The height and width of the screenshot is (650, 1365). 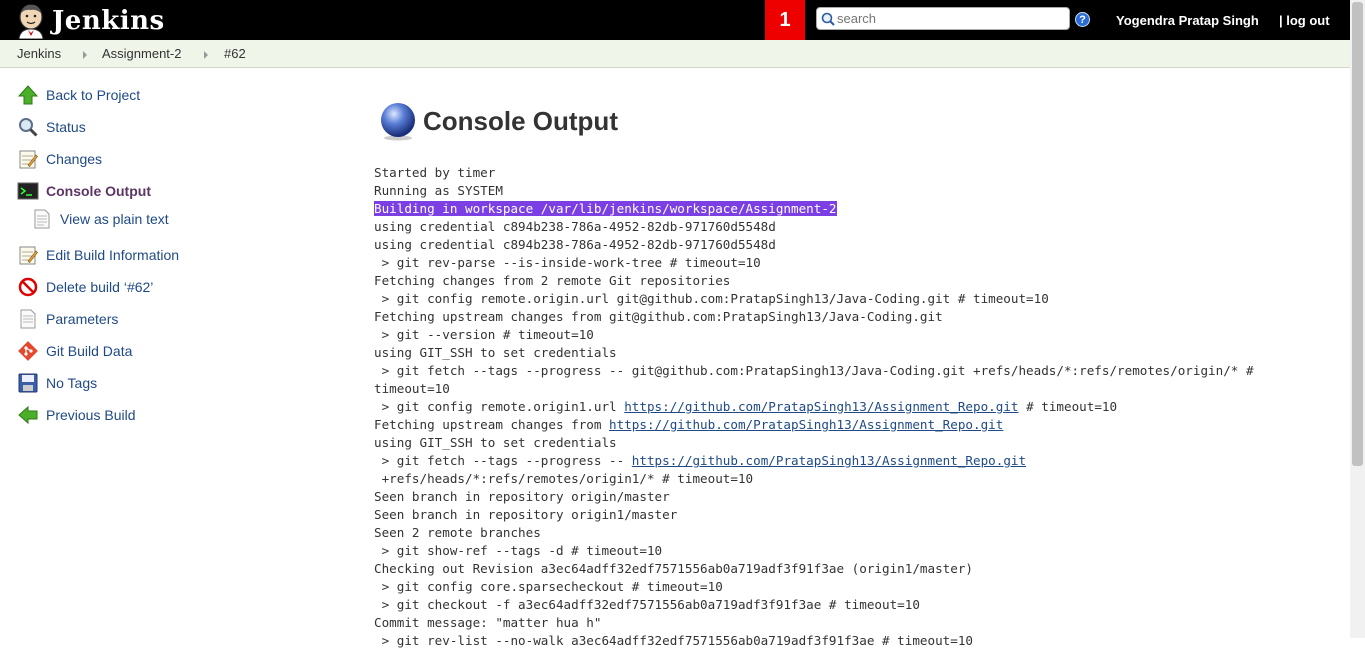 What do you see at coordinates (488, 622) in the screenshot?
I see `console-line-text: Commit message: "matter hua h"` at bounding box center [488, 622].